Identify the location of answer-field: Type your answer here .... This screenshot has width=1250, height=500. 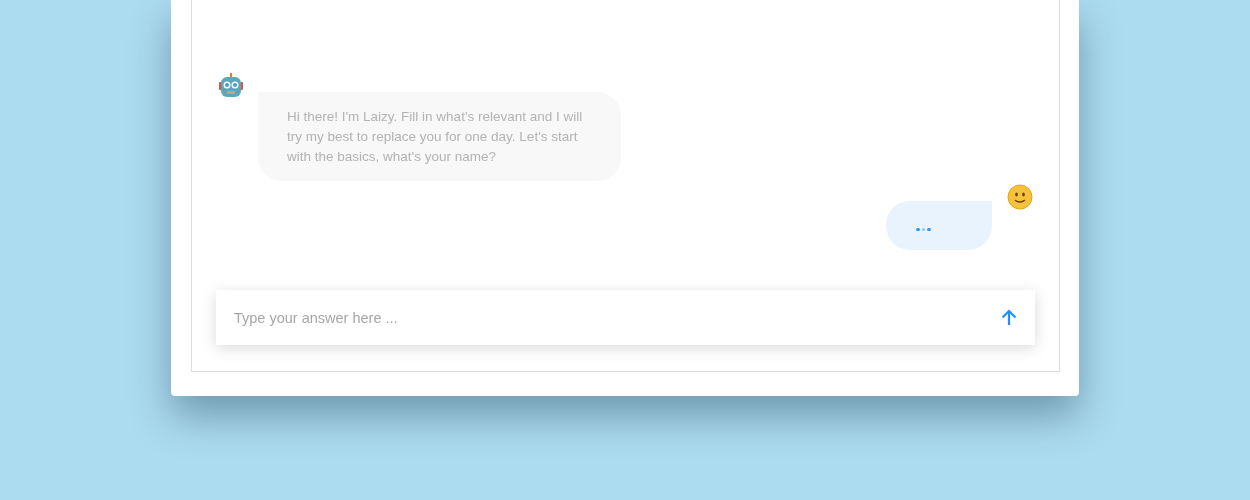
(625, 317).